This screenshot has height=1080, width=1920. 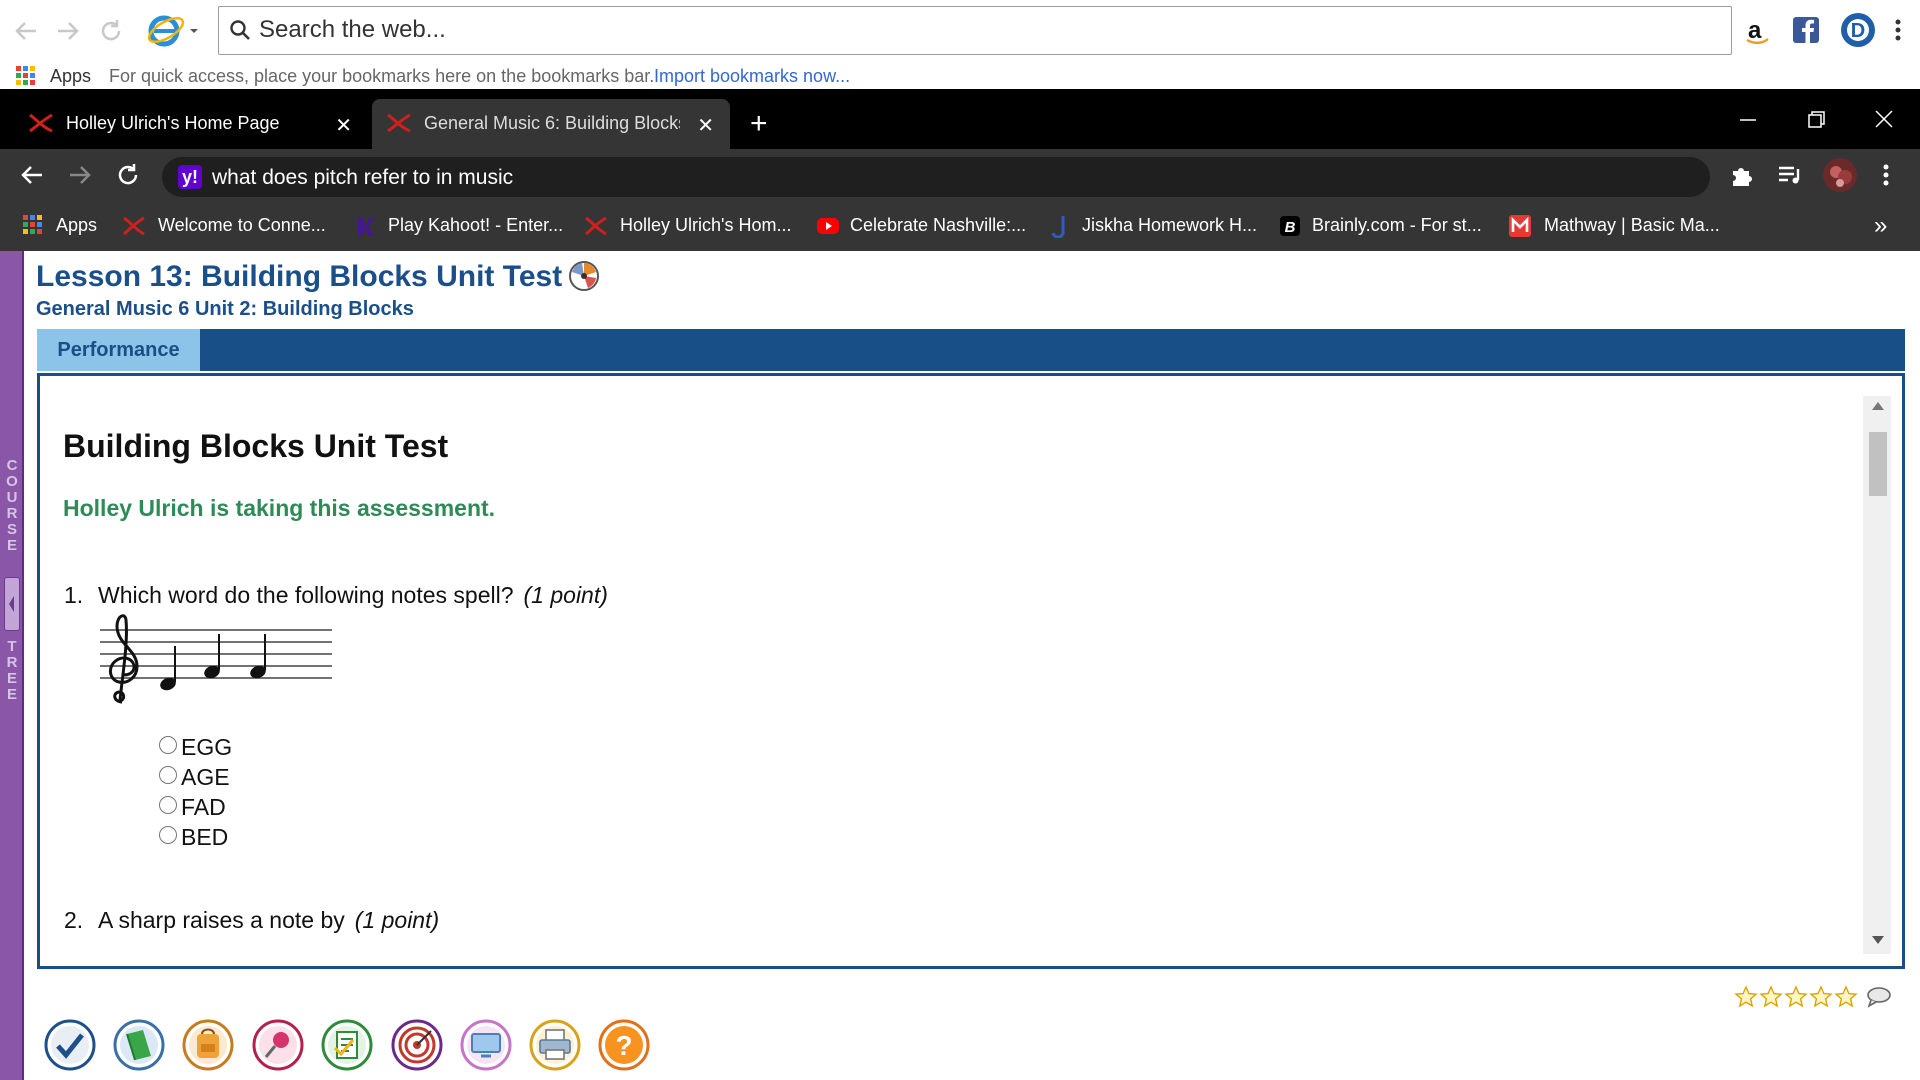 What do you see at coordinates (12, 665) in the screenshot?
I see `course-tree-panel: COURSE TREE` at bounding box center [12, 665].